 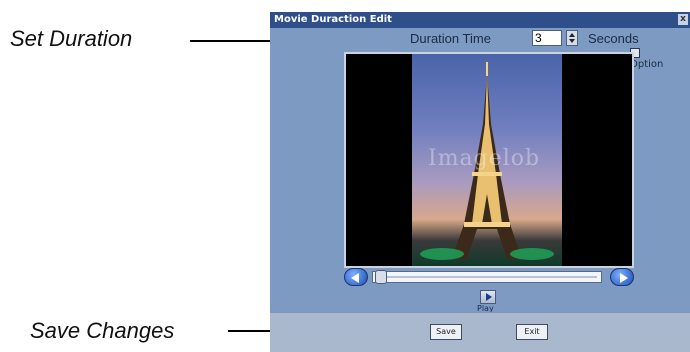 I want to click on spinner-up-icon, so click(x=572, y=35).